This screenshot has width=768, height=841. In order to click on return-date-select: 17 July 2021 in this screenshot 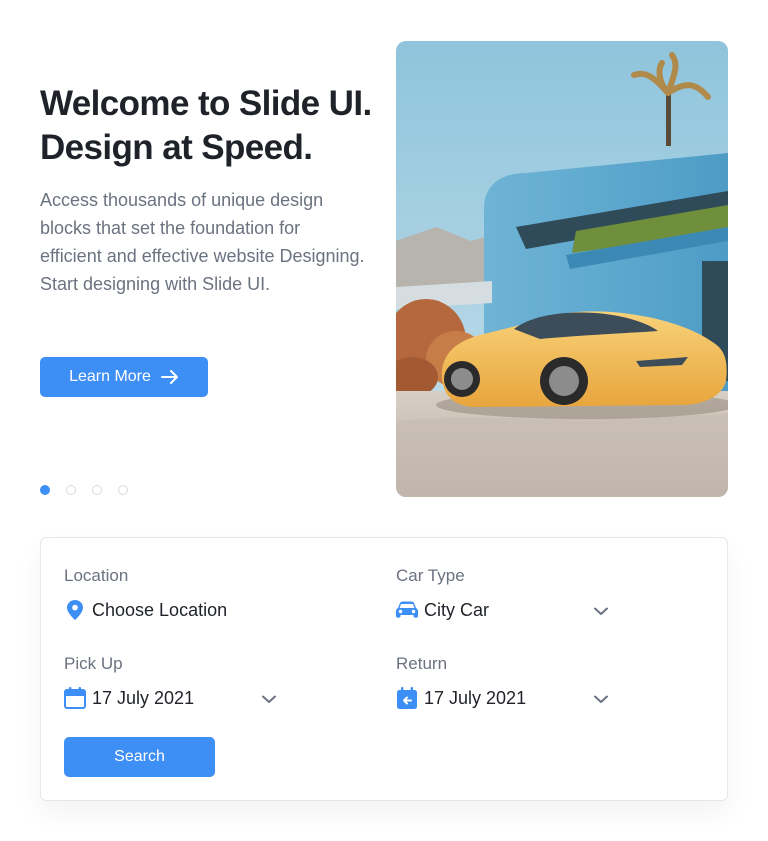, I will do `click(461, 698)`.